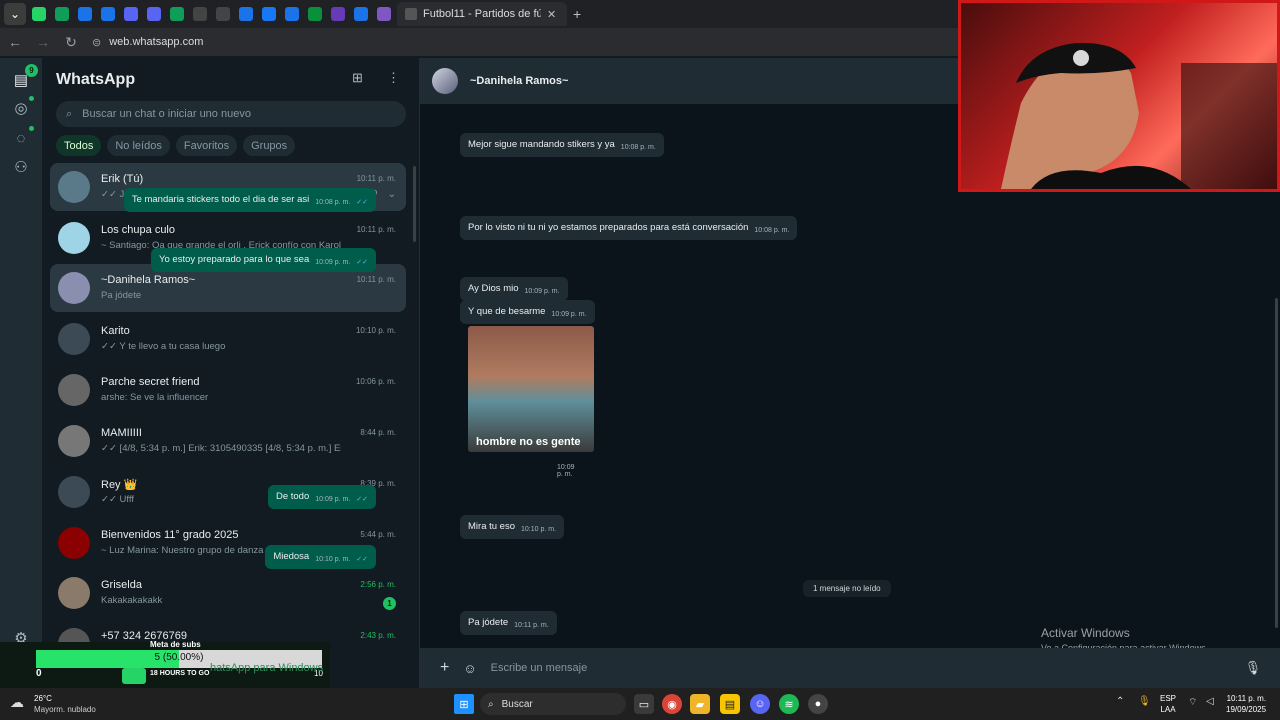 This screenshot has height=720, width=1280. I want to click on search-icon: ⌕, so click(69, 113).